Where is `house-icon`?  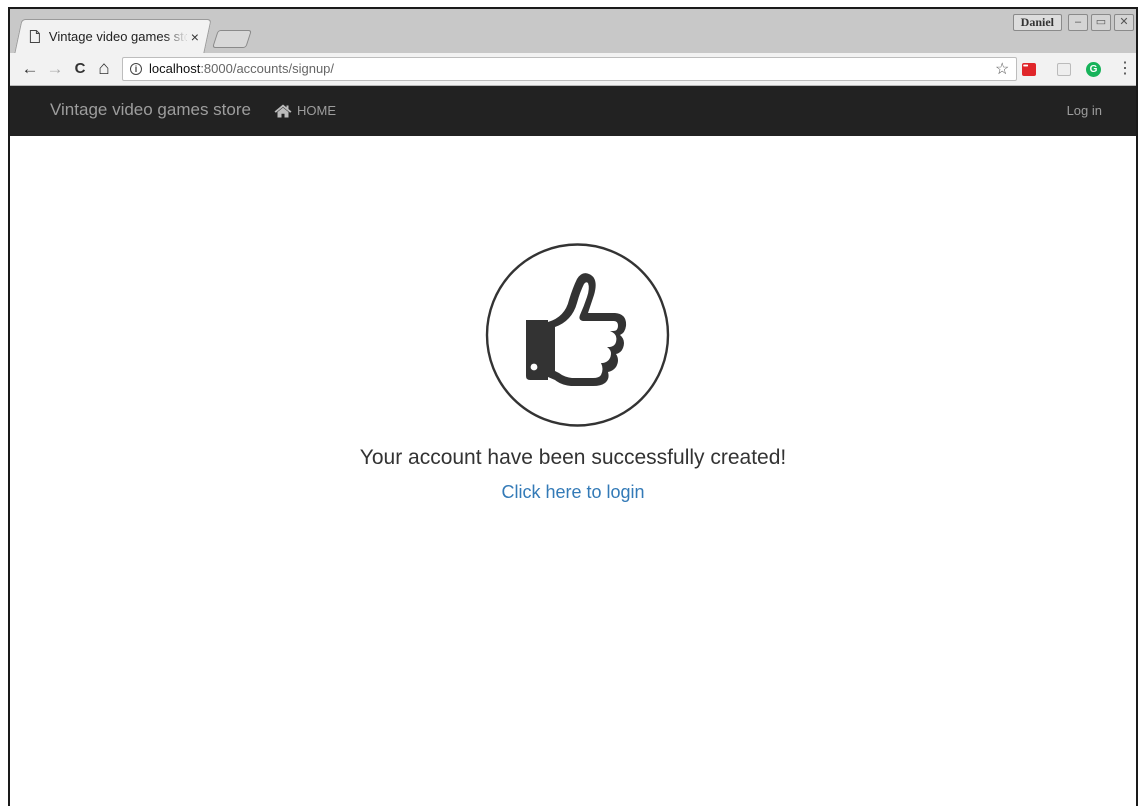 house-icon is located at coordinates (283, 111).